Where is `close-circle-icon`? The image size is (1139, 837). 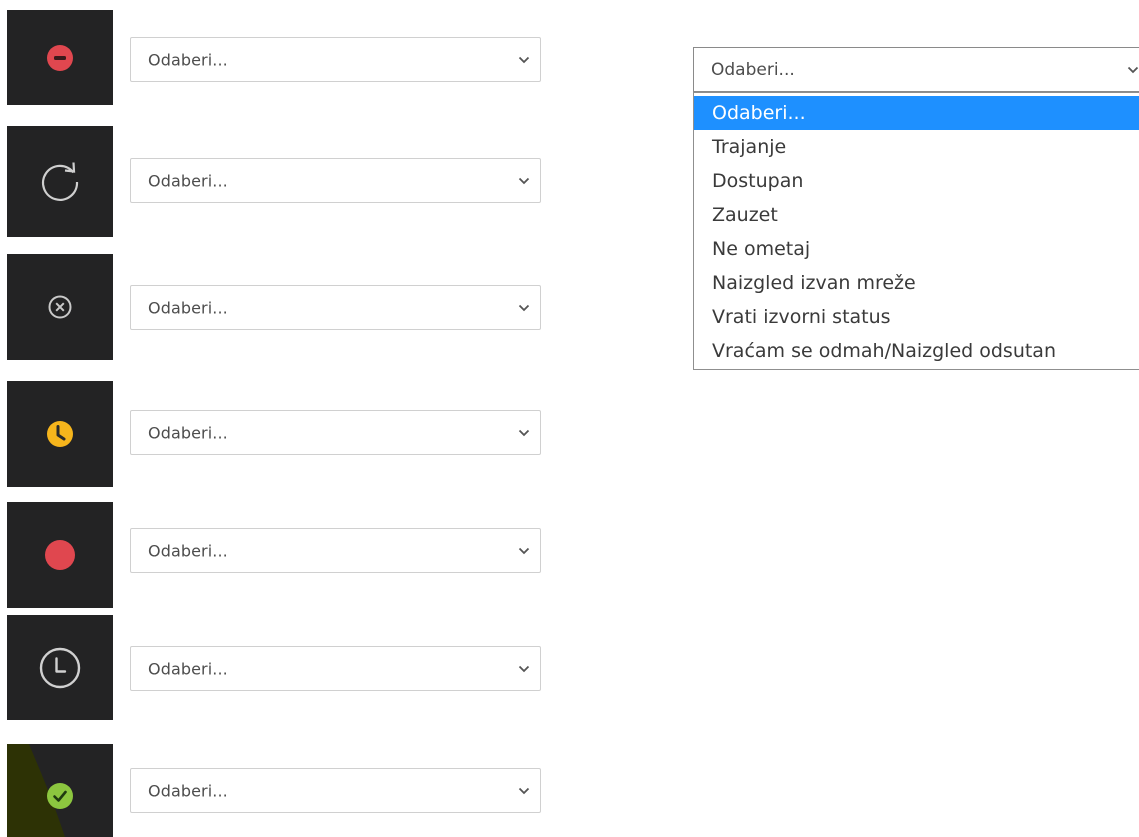
close-circle-icon is located at coordinates (60, 307).